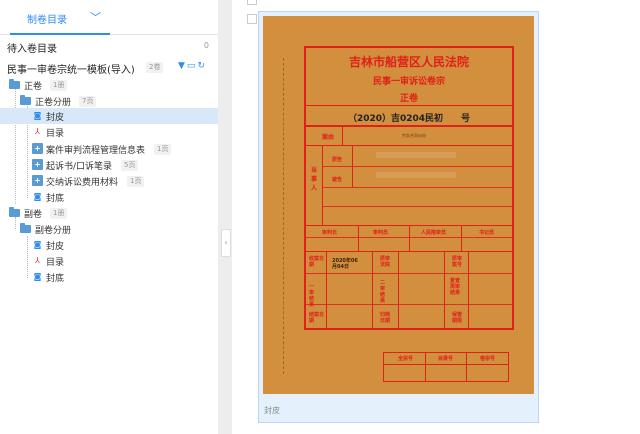  I want to click on pending-catalog-title: 待入卷目录, so click(32, 49).